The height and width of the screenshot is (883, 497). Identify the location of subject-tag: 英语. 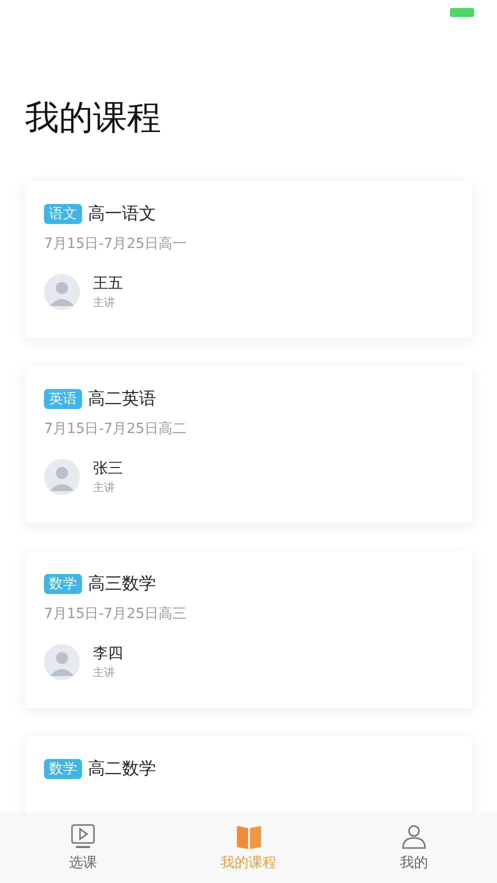
(63, 398).